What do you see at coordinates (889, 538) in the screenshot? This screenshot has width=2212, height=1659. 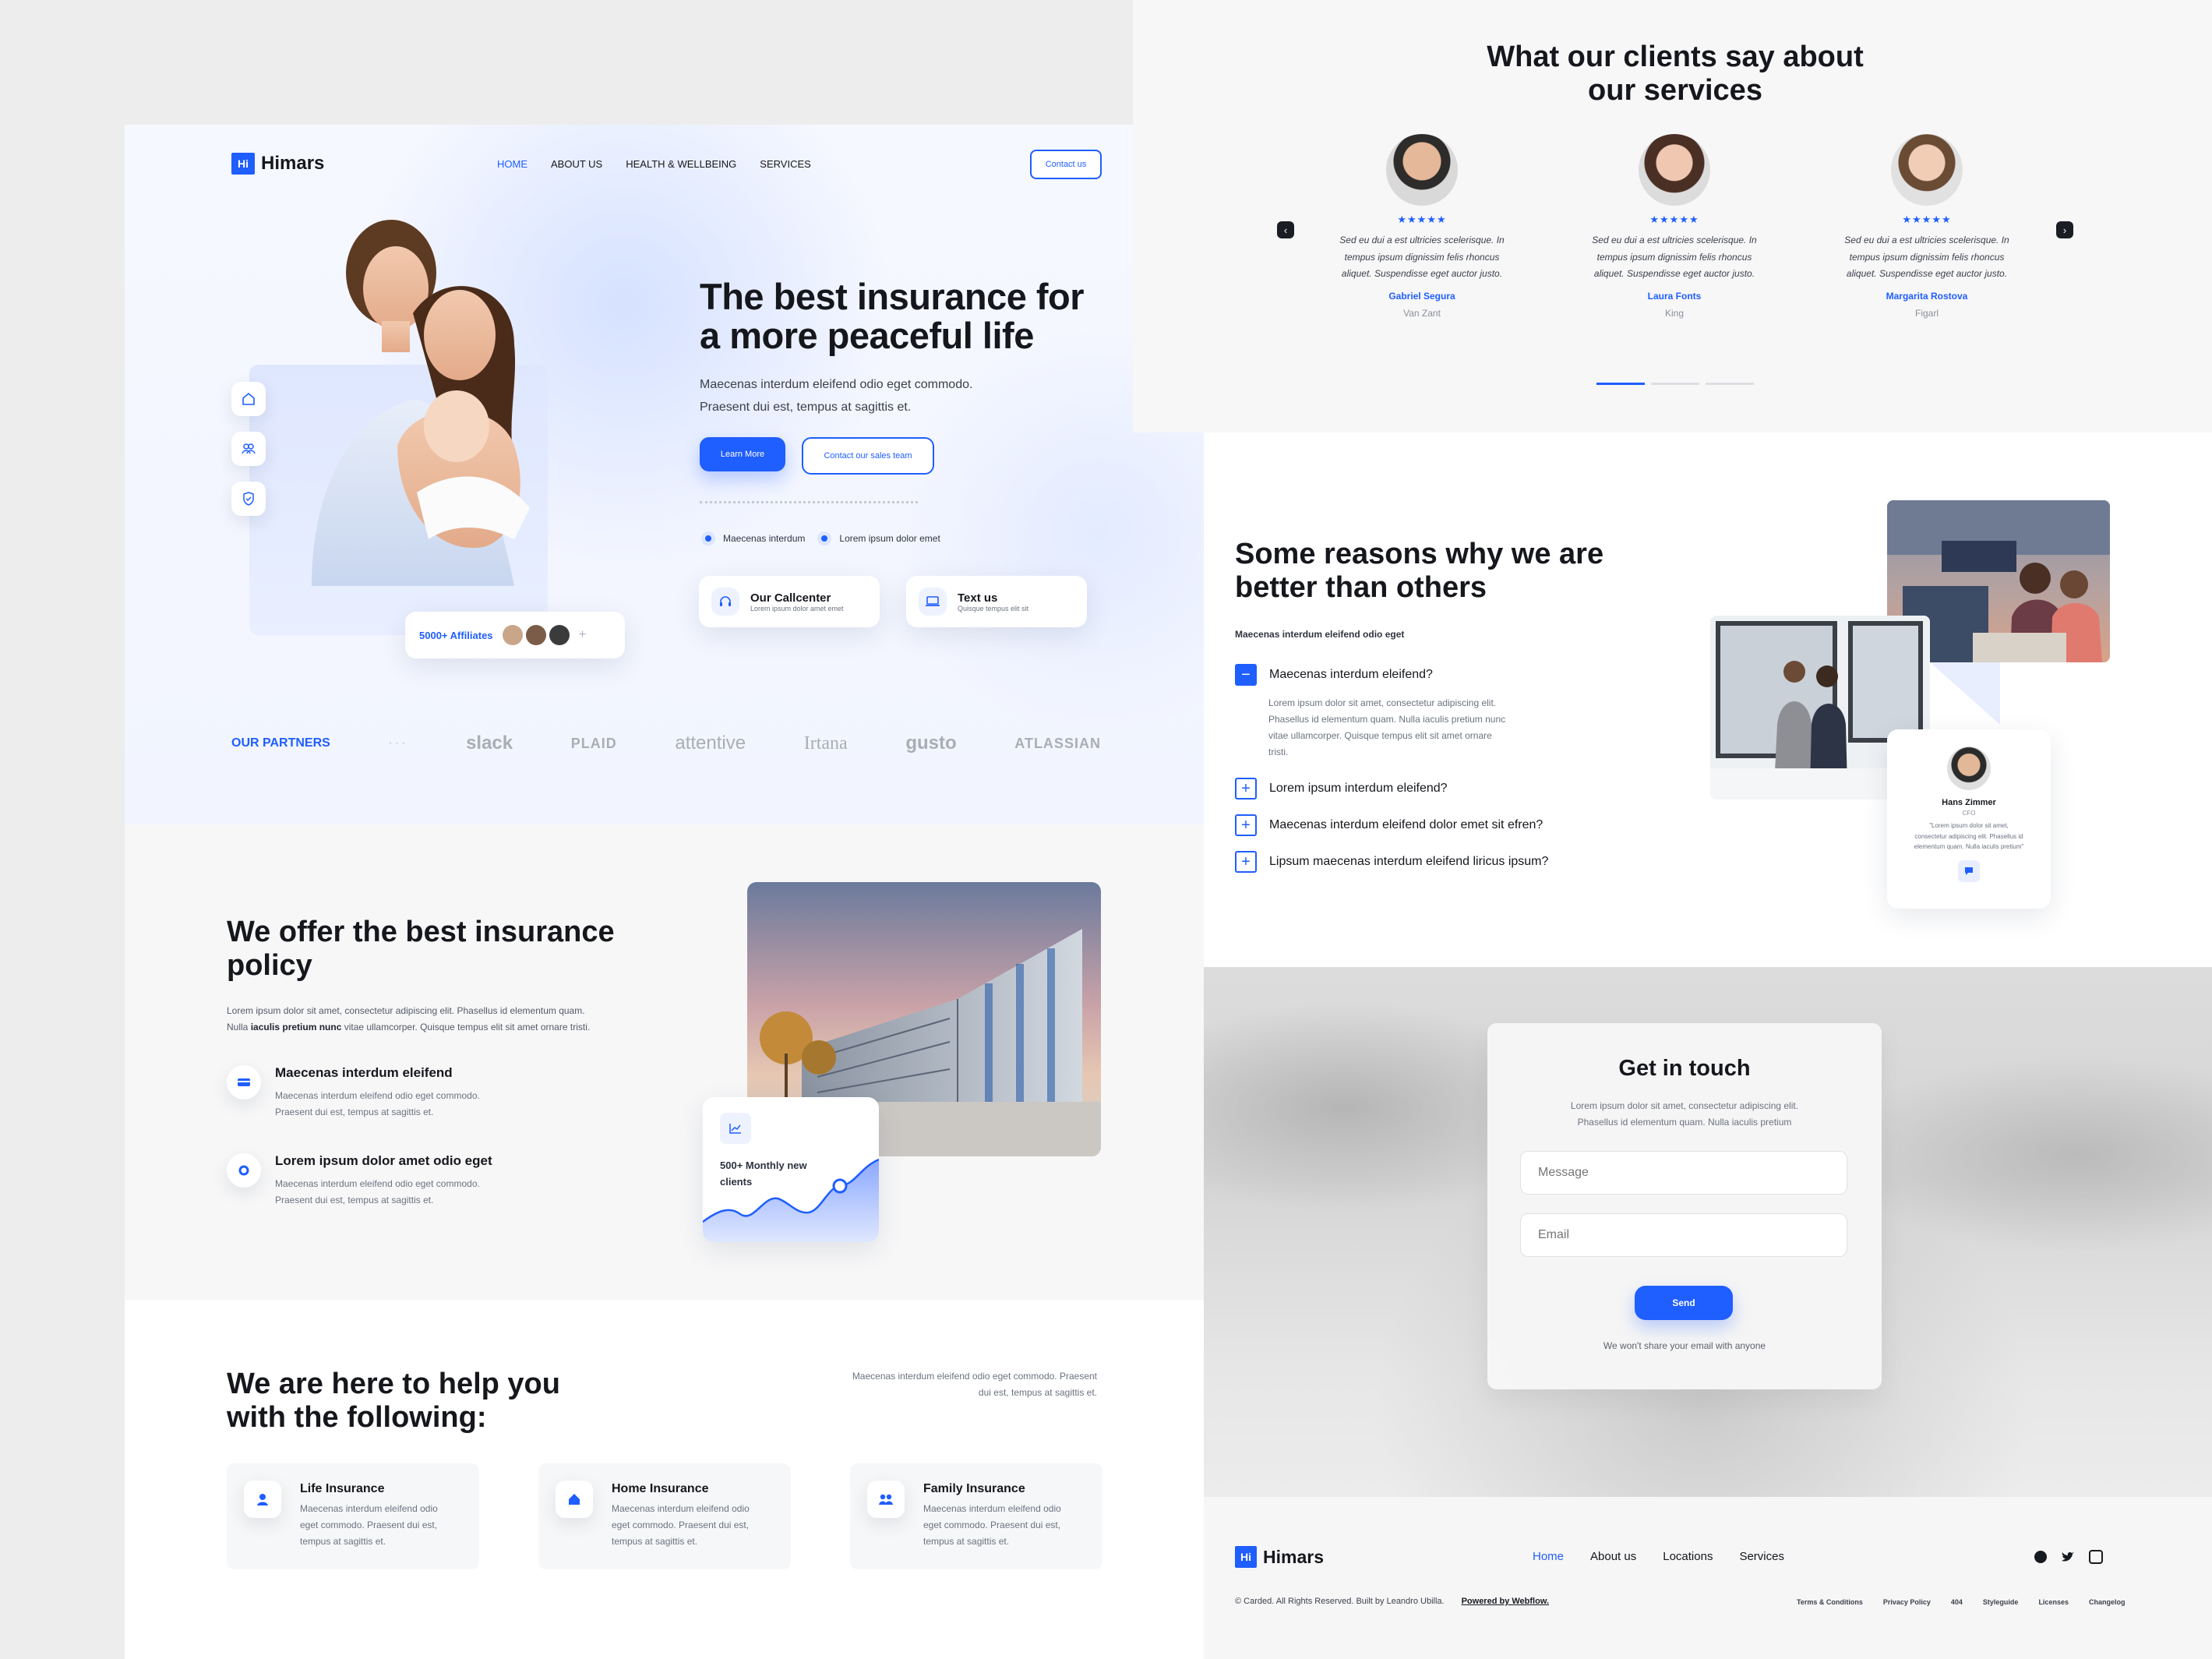 I see `check-label: Lorem ipsum dolor emet` at bounding box center [889, 538].